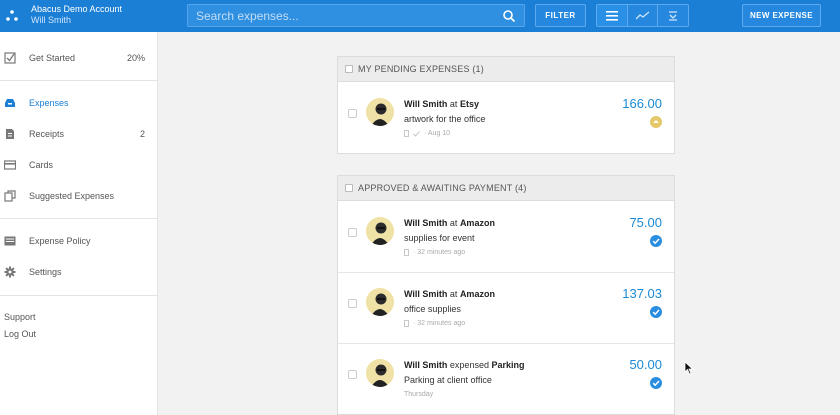  I want to click on trend-chart-icon, so click(642, 15).